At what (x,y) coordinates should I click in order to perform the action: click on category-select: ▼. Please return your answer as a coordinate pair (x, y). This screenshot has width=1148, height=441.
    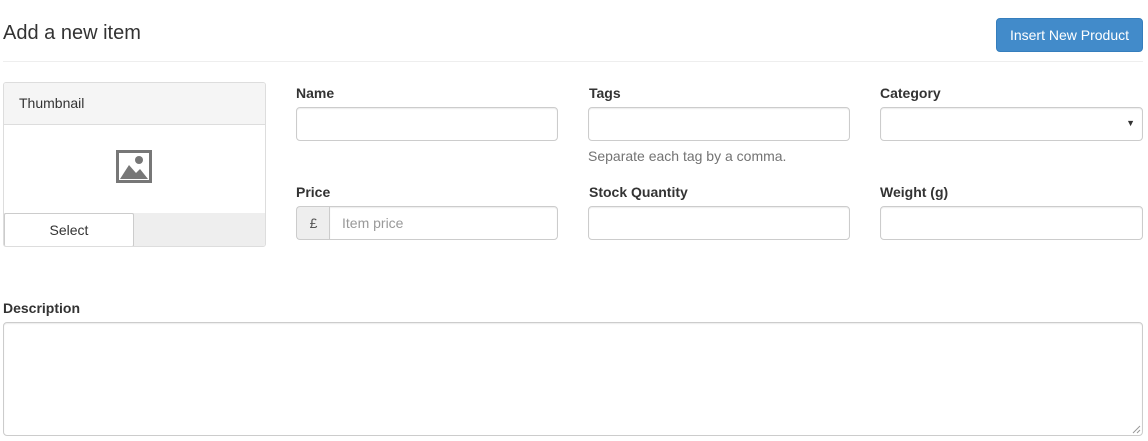
    Looking at the image, I should click on (1011, 124).